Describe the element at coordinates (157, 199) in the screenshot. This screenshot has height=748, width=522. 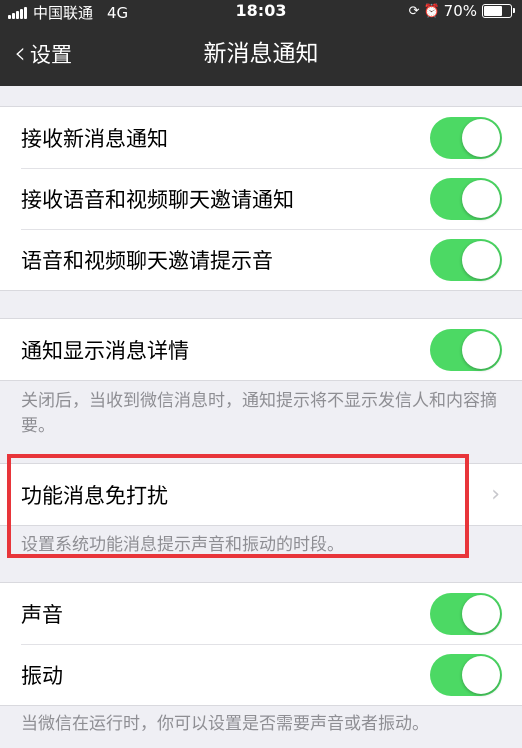
I see `setting-label: 接收语音和视频聊天邀请通知` at that location.